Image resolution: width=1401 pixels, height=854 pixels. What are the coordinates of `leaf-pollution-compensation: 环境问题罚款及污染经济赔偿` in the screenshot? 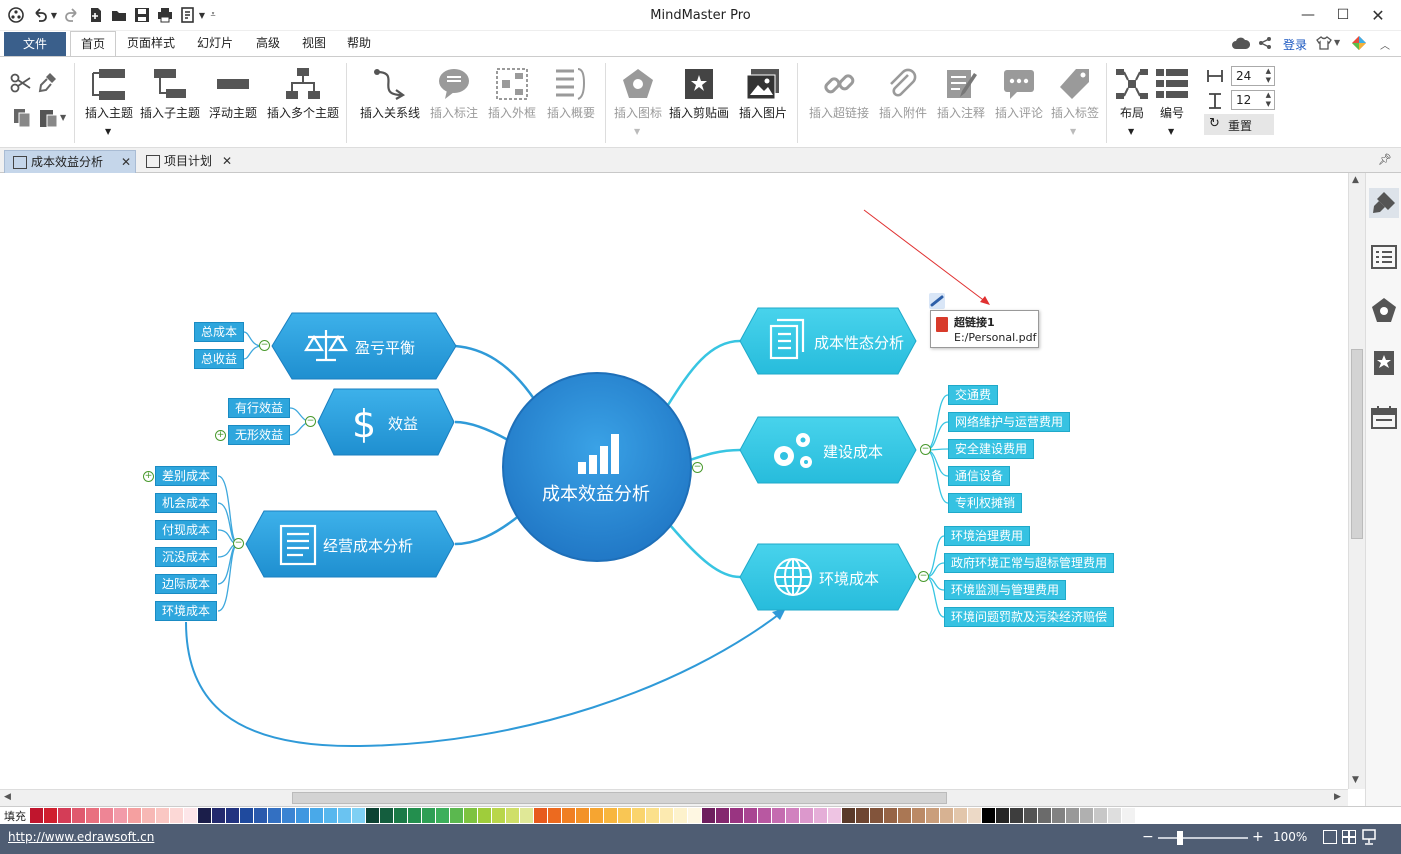 It's located at (1029, 617).